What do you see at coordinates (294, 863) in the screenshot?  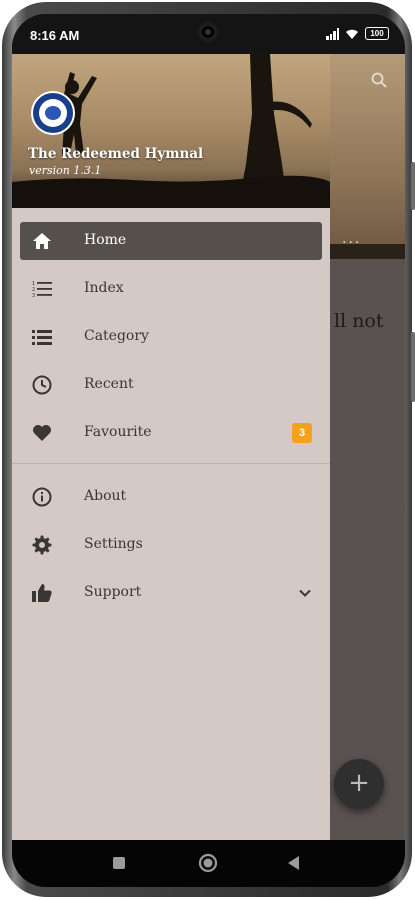 I see `back-icon` at bounding box center [294, 863].